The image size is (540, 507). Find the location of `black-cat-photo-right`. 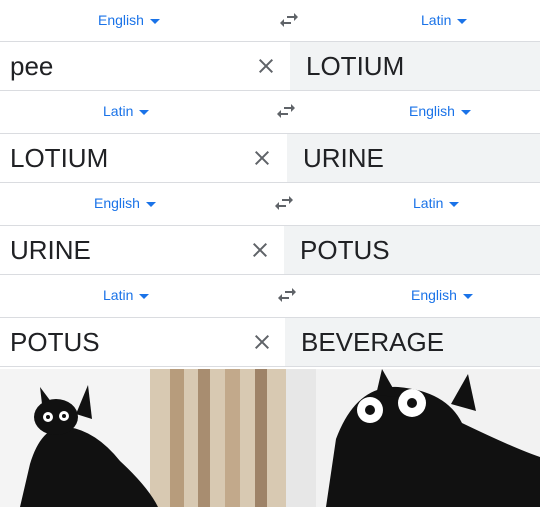

black-cat-photo-right is located at coordinates (413, 438).